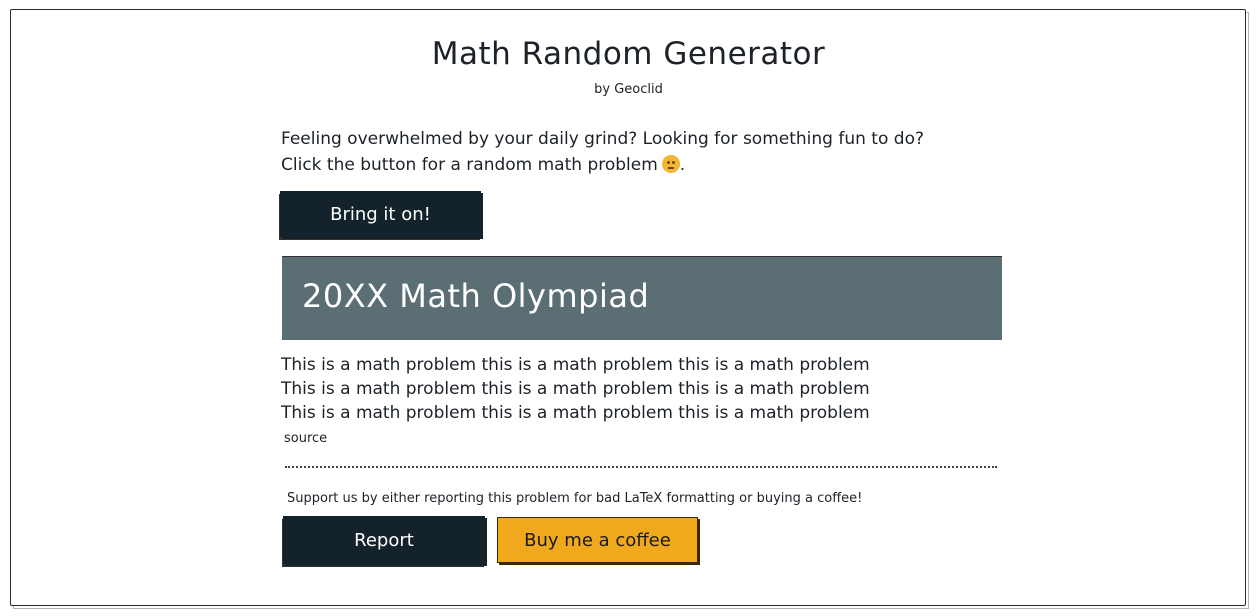 The image size is (1257, 616). Describe the element at coordinates (641, 467) in the screenshot. I see `dotted-divider` at that location.